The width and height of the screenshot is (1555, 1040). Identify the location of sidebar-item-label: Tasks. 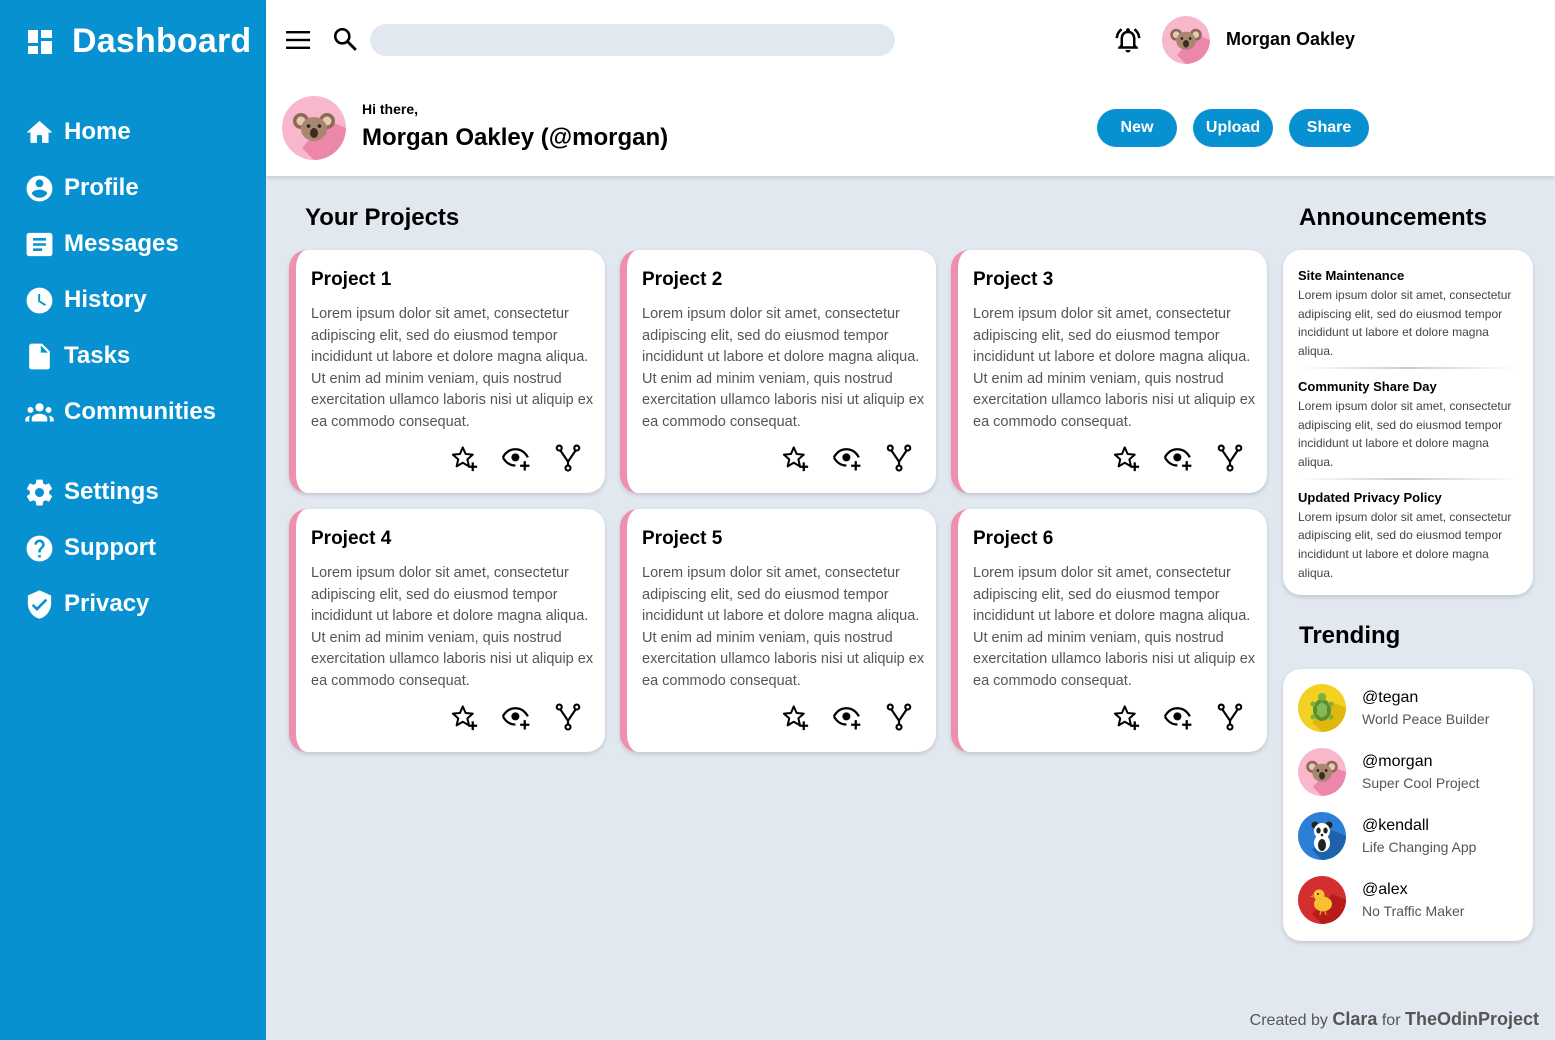
(97, 355).